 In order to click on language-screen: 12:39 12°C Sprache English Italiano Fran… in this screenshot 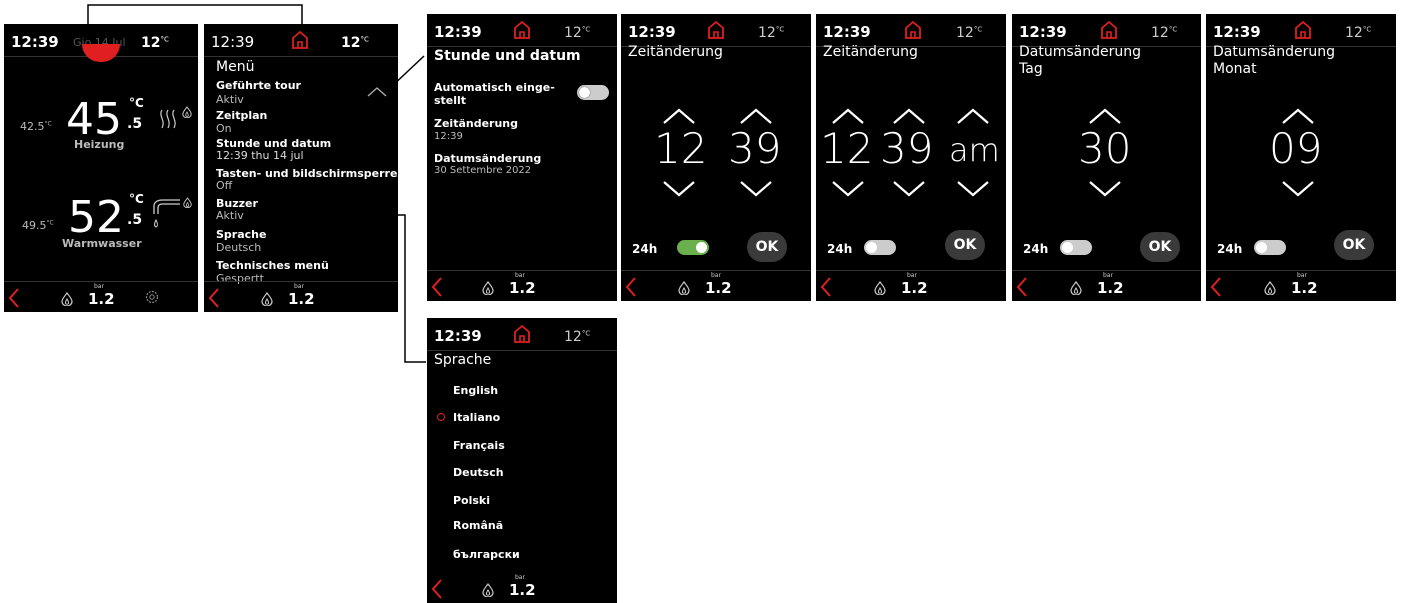, I will do `click(522, 460)`.